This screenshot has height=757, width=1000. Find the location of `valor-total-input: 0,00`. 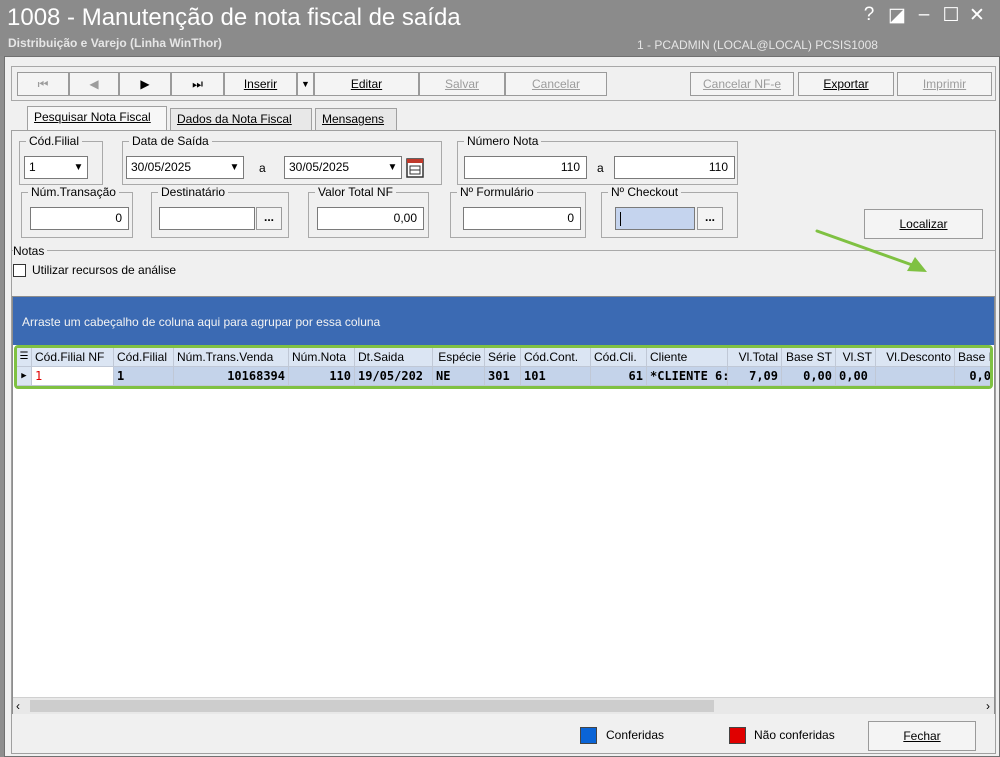

valor-total-input: 0,00 is located at coordinates (370, 218).